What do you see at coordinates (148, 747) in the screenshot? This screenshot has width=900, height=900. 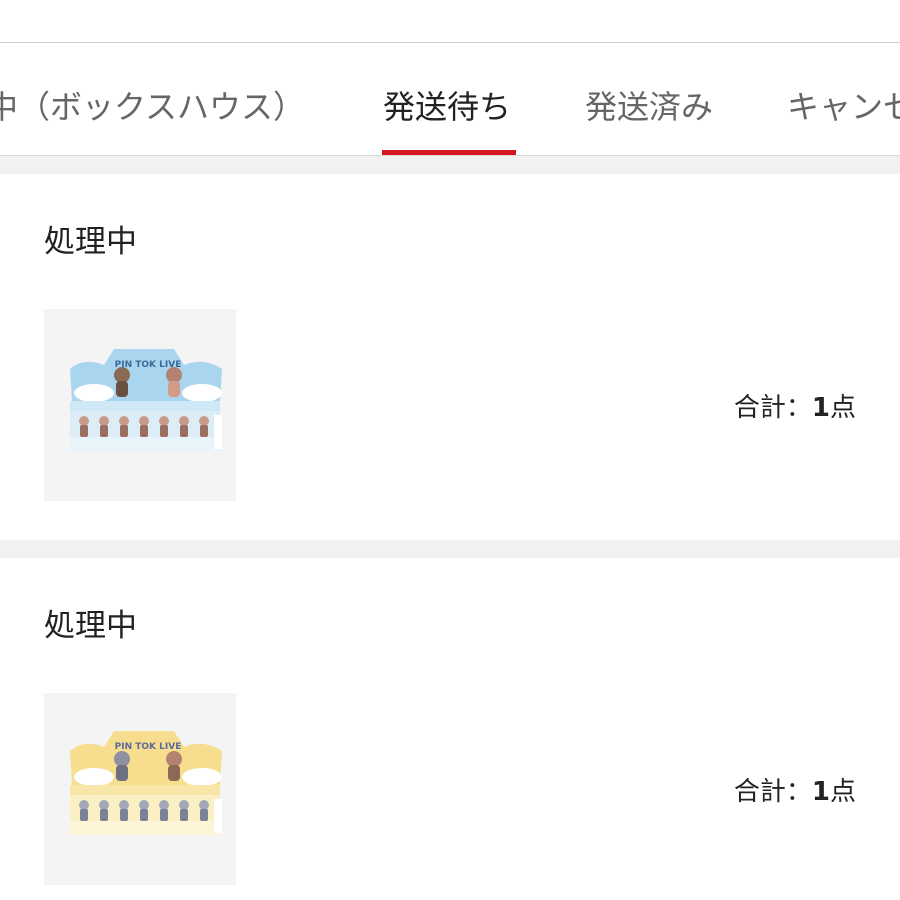 I see `product-logo-text: PIN TOK LIVE` at bounding box center [148, 747].